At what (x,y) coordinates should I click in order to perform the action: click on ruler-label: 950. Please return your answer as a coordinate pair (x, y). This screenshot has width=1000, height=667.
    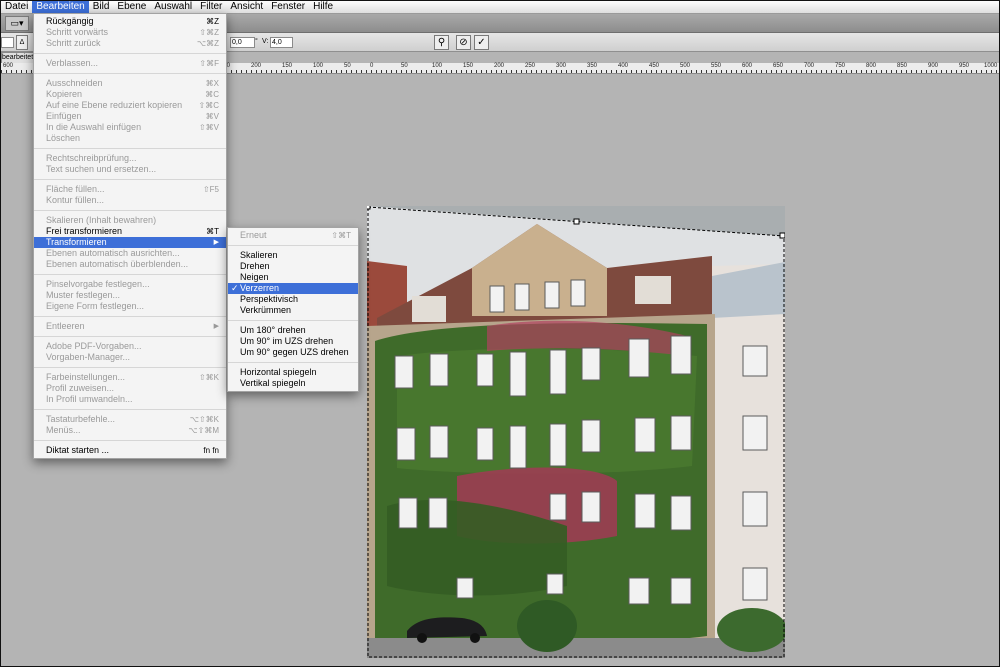
    Looking at the image, I should click on (964, 66).